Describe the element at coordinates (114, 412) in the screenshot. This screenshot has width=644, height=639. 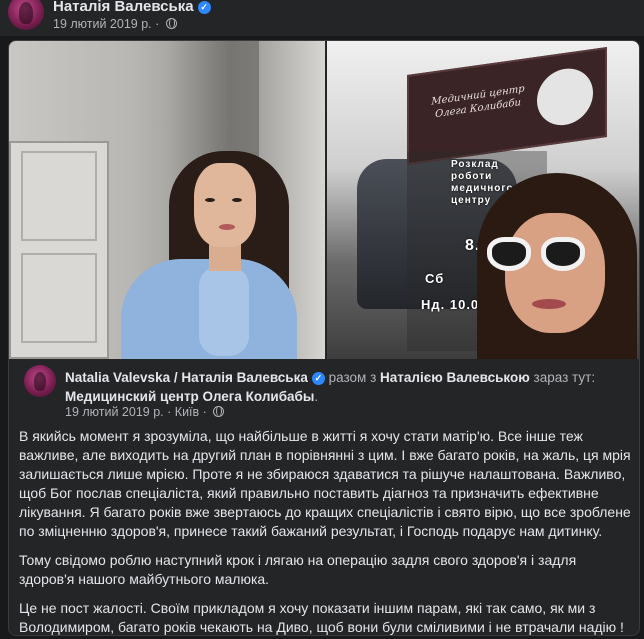
I see `shared-date: 19 лютий 2019 р.` at that location.